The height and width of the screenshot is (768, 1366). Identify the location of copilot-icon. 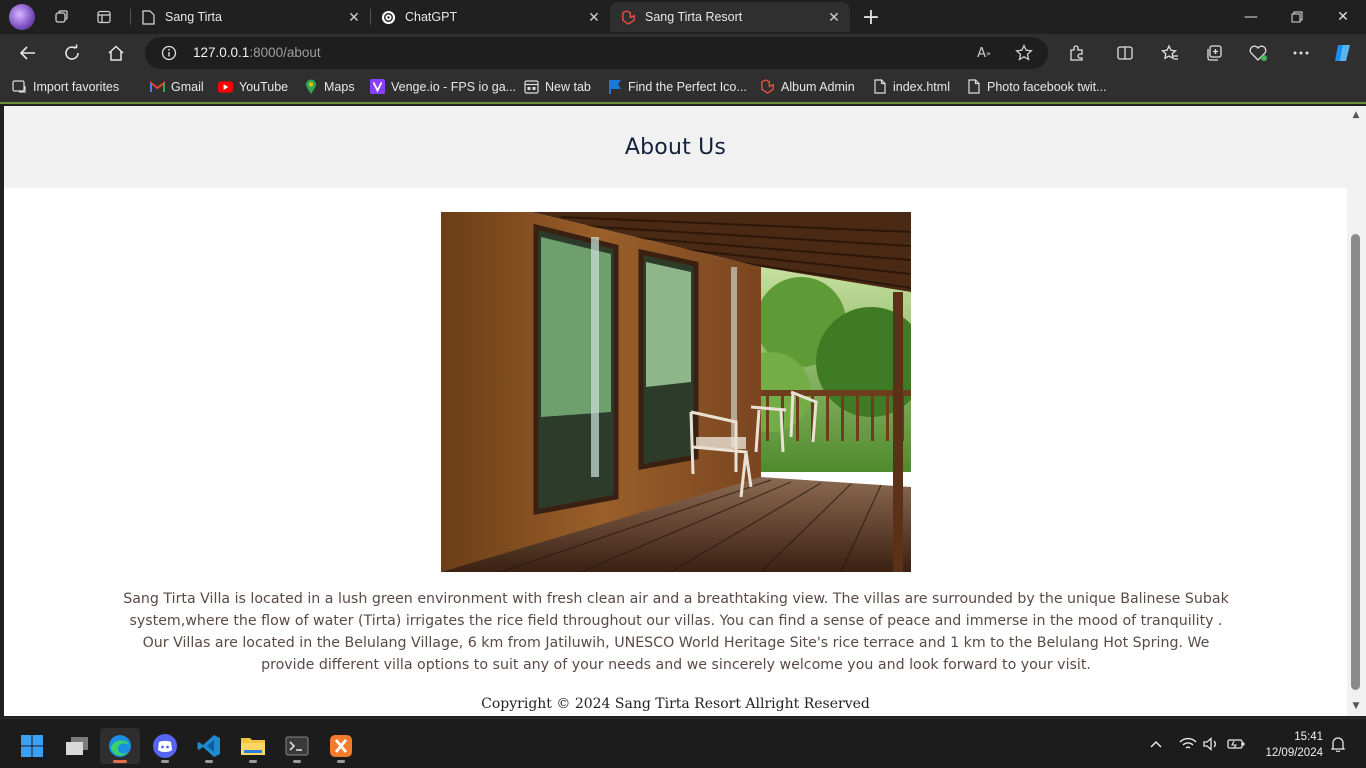
(1343, 53).